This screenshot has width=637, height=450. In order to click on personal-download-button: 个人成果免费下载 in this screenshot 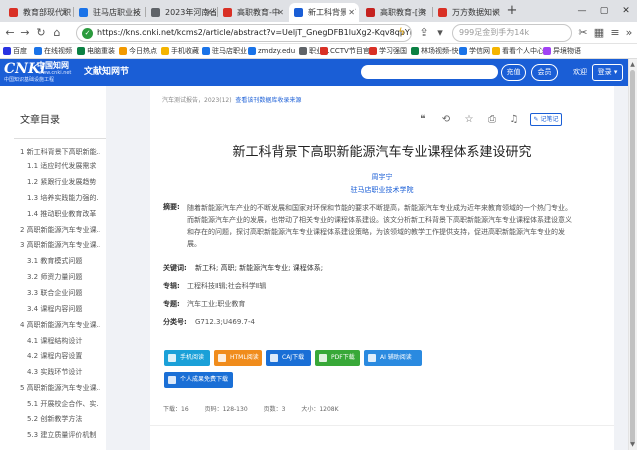, I will do `click(198, 380)`.